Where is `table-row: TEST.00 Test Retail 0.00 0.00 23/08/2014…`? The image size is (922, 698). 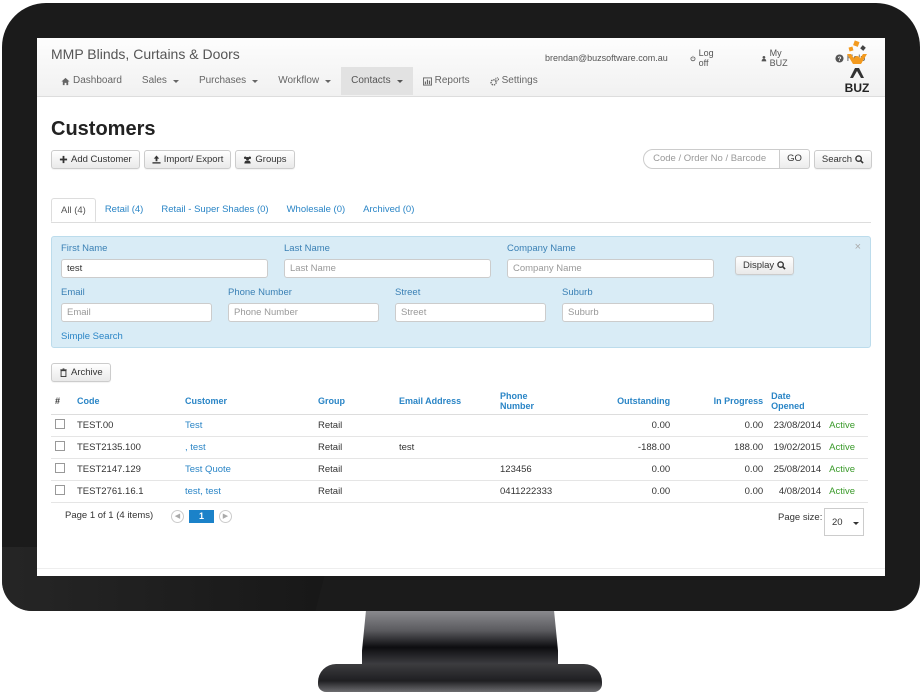
table-row: TEST.00 Test Retail 0.00 0.00 23/08/2014… is located at coordinates (459, 425).